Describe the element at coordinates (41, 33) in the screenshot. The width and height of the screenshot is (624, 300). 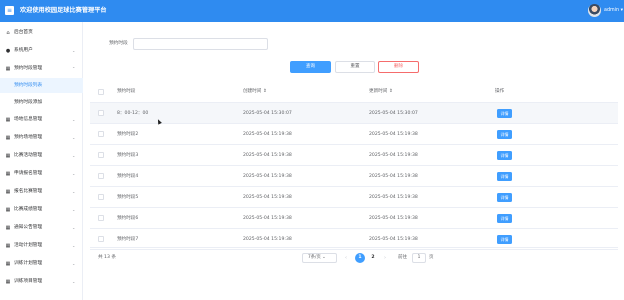
I see `sidebar-item-home: ⌂ 后台首页` at that location.